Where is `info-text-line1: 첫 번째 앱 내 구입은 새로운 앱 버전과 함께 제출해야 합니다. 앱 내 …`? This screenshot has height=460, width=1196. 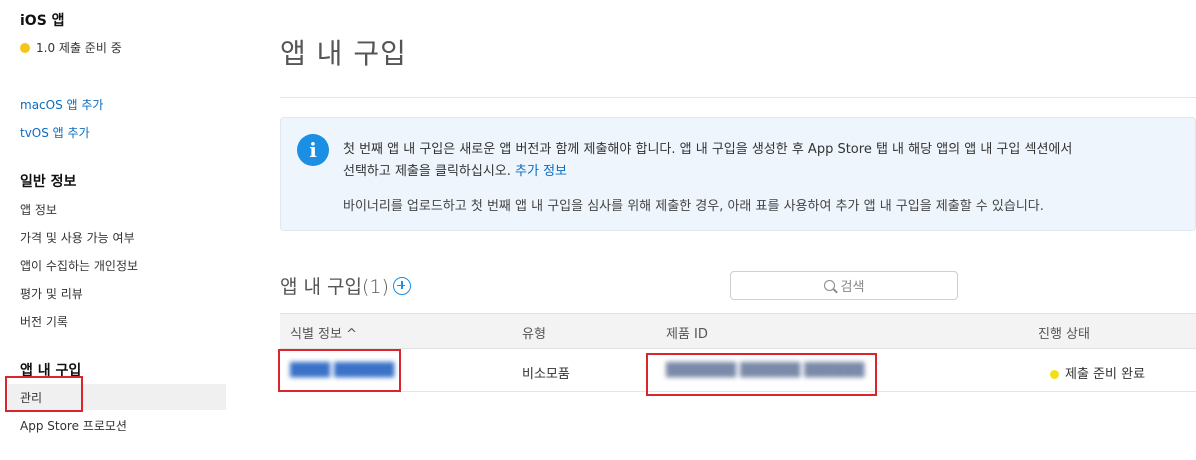 info-text-line1: 첫 번째 앱 내 구입은 새로운 앱 버전과 함께 제출해야 합니다. 앱 내 … is located at coordinates (708, 149).